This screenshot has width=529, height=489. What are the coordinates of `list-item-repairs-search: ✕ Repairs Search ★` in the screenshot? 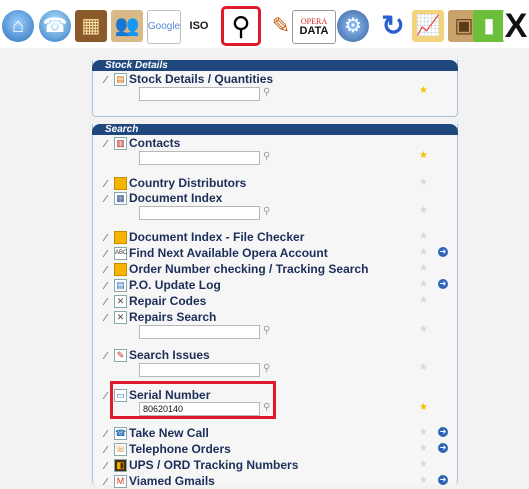 It's located at (273, 322).